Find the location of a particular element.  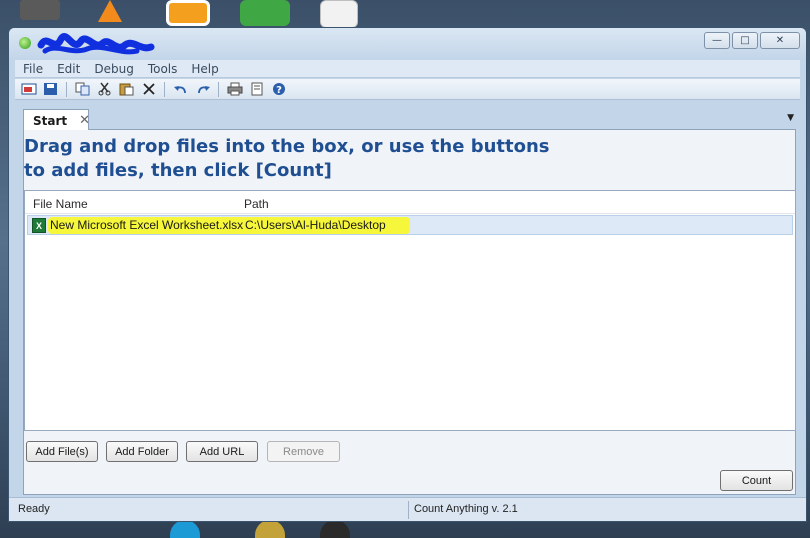

toolbar: ? is located at coordinates (407, 89).